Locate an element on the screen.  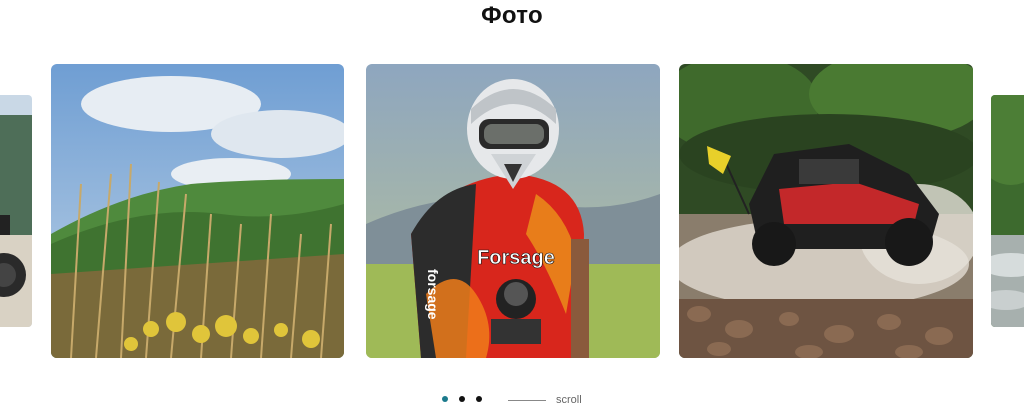
jersey-brand-text: Forsage is located at coordinates (516, 258).